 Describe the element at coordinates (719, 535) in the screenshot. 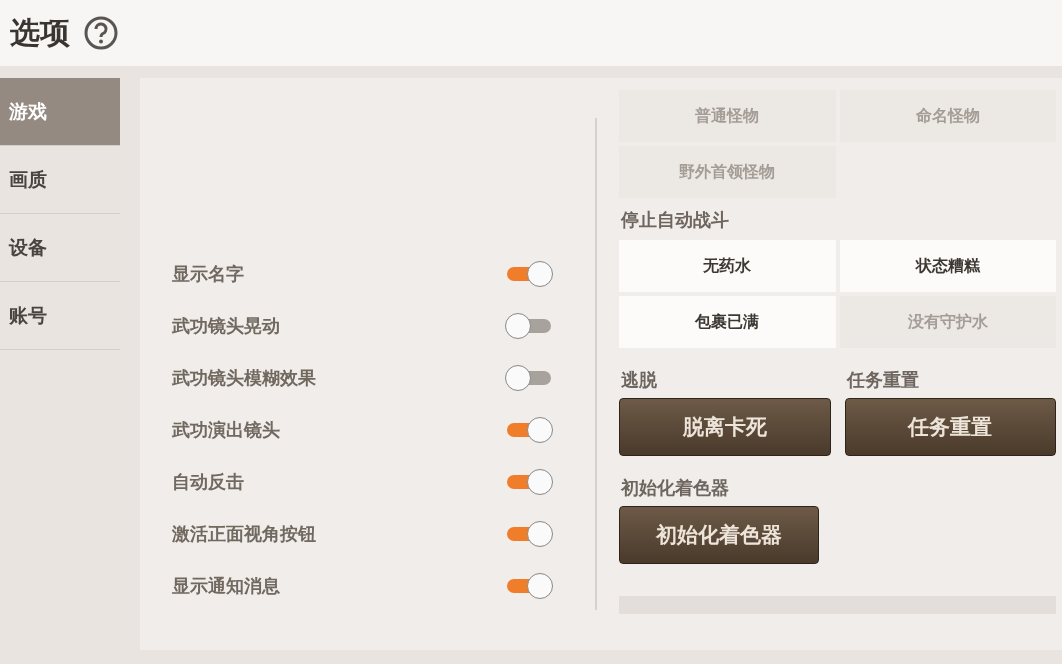

I see `action-button: 初始化着色器` at that location.